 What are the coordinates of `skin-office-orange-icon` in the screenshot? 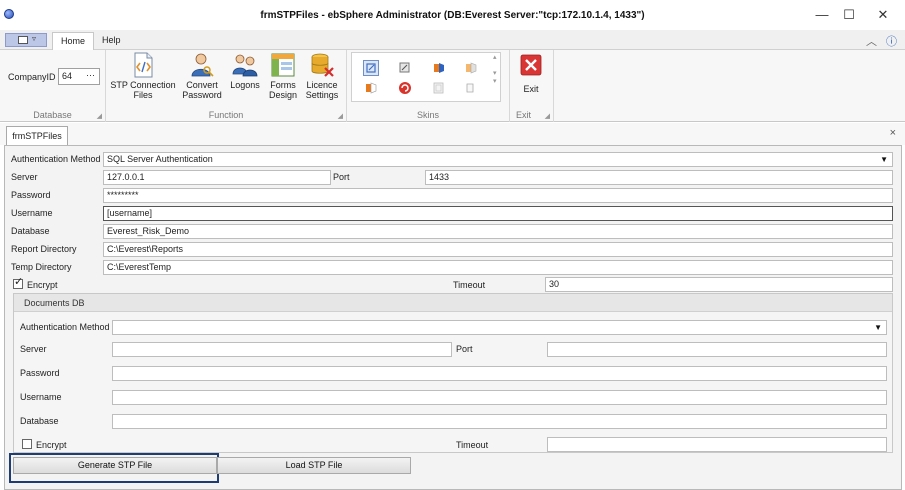 It's located at (439, 68).